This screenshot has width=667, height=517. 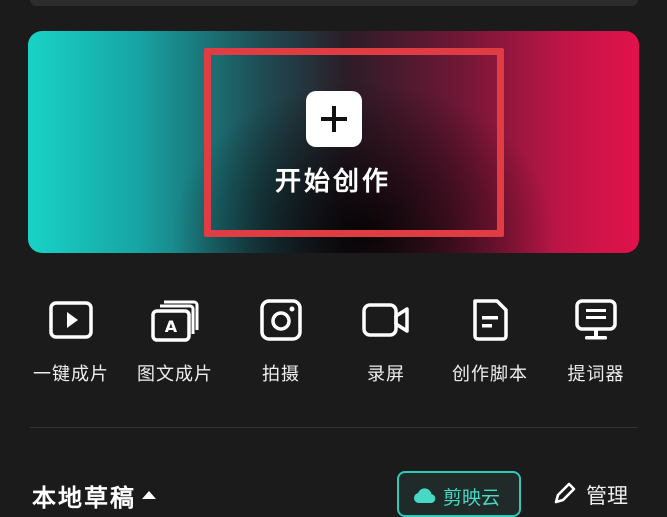 I want to click on tool-text-to-video: A 图文成片, so click(x=175, y=341).